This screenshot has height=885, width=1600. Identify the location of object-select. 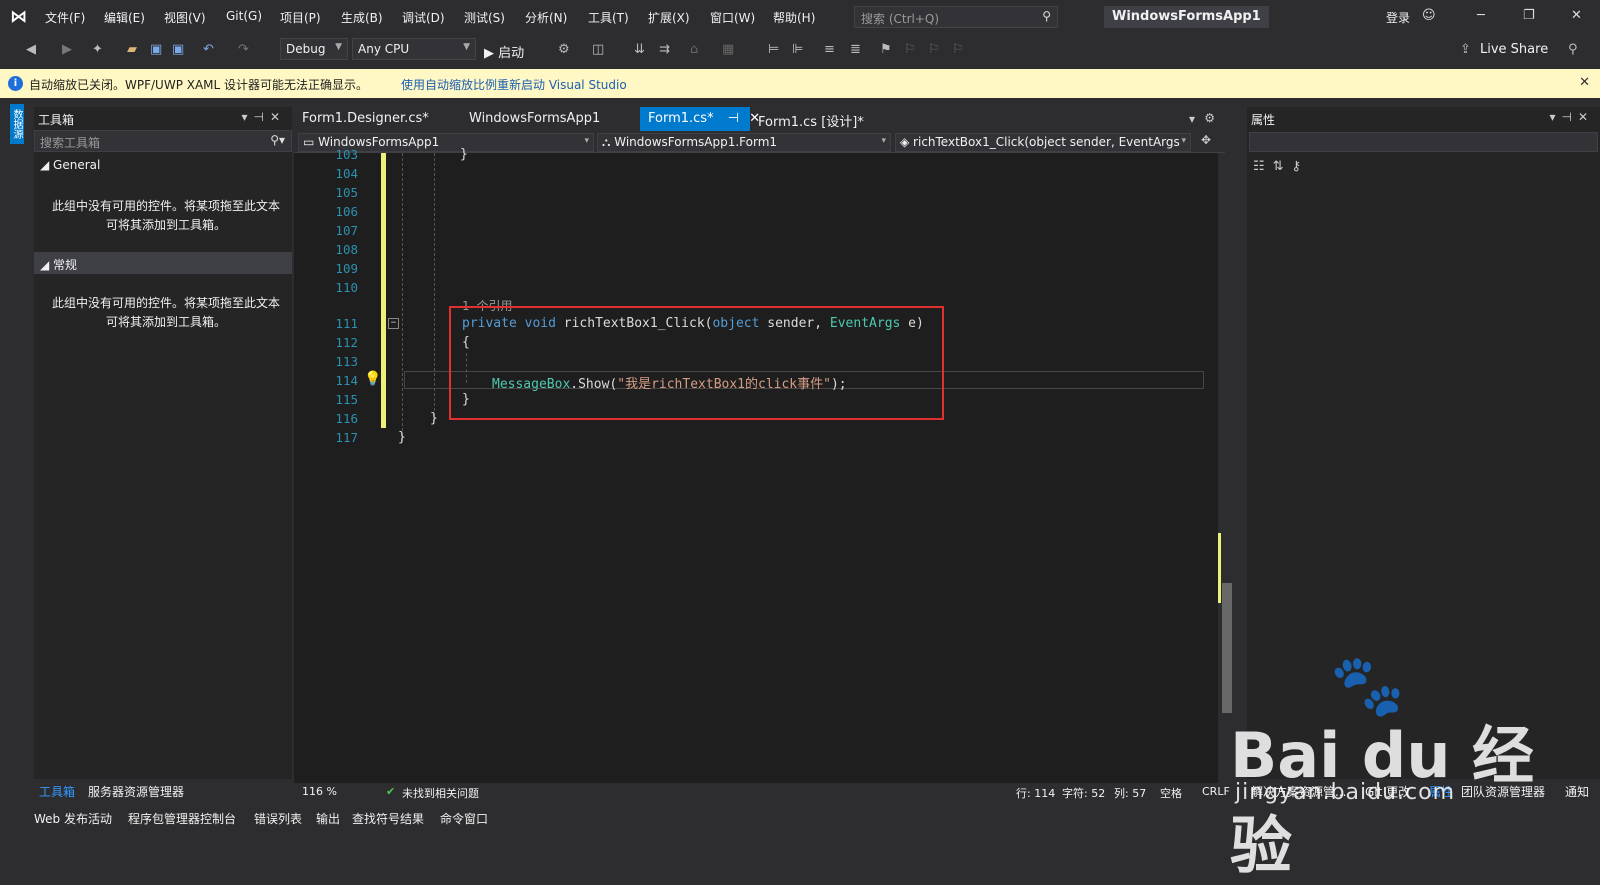
(1423, 142).